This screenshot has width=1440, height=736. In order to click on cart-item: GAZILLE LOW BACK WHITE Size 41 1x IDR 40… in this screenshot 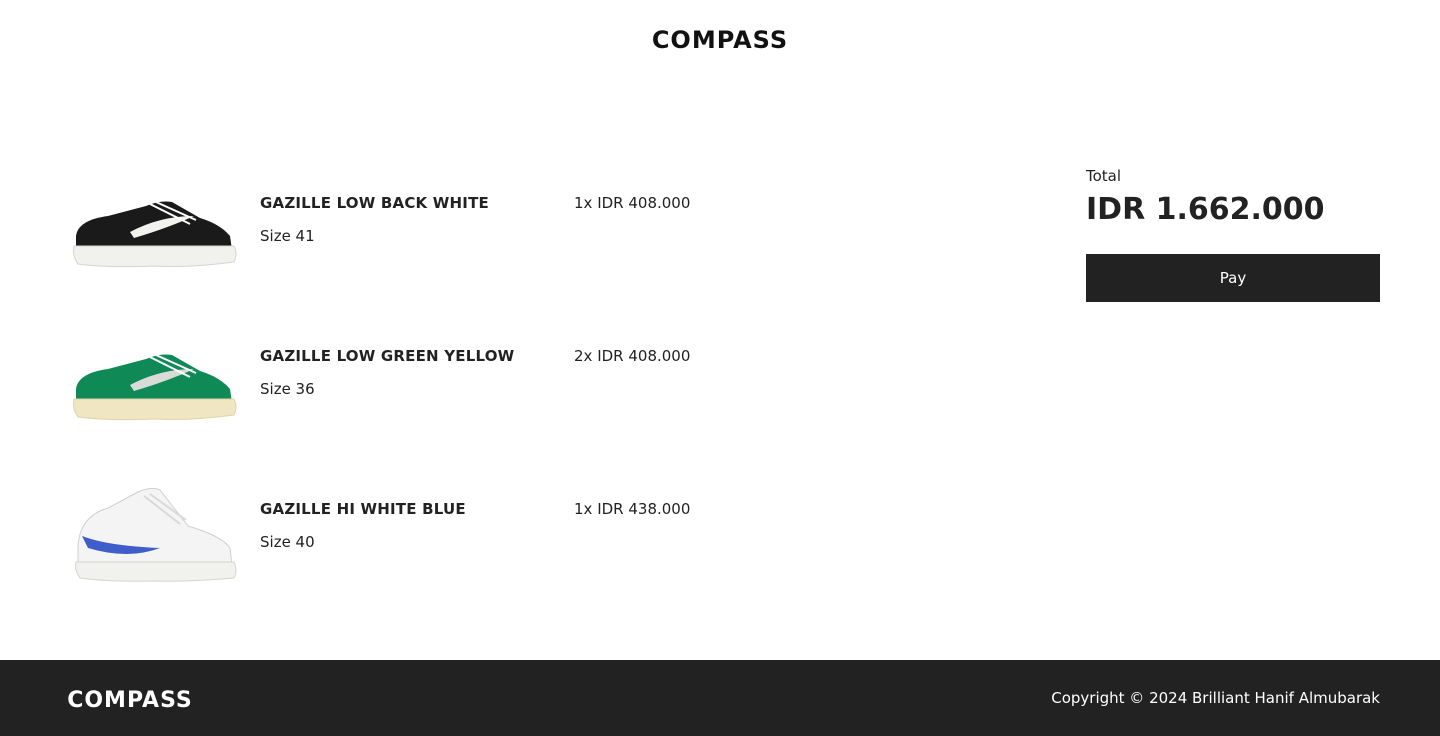, I will do `click(410, 226)`.